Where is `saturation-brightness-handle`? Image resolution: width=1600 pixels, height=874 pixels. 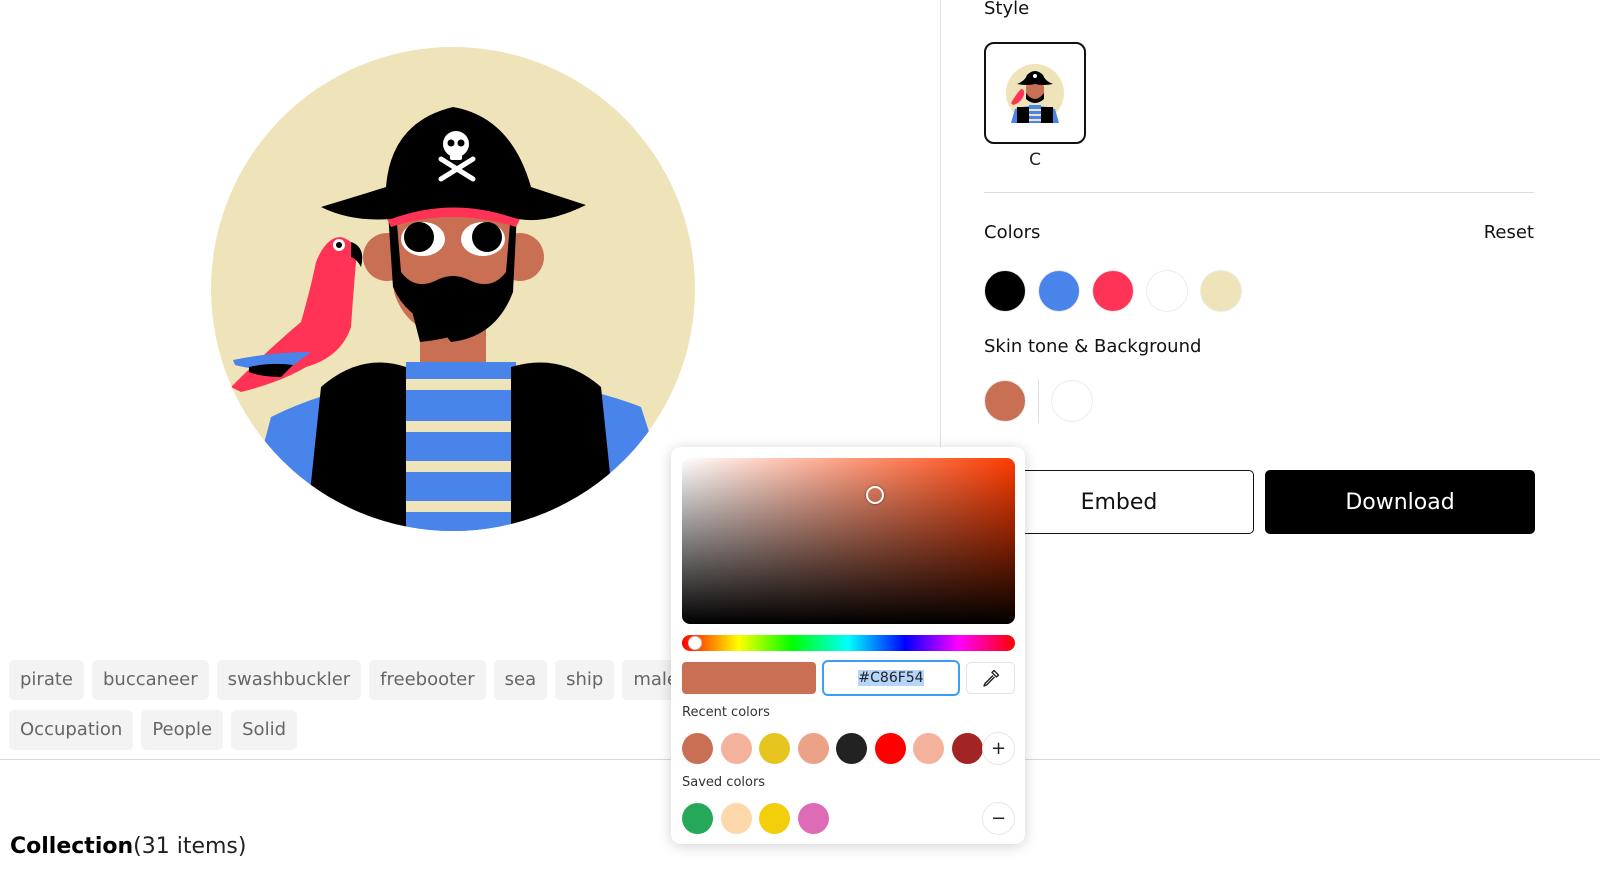 saturation-brightness-handle is located at coordinates (875, 494).